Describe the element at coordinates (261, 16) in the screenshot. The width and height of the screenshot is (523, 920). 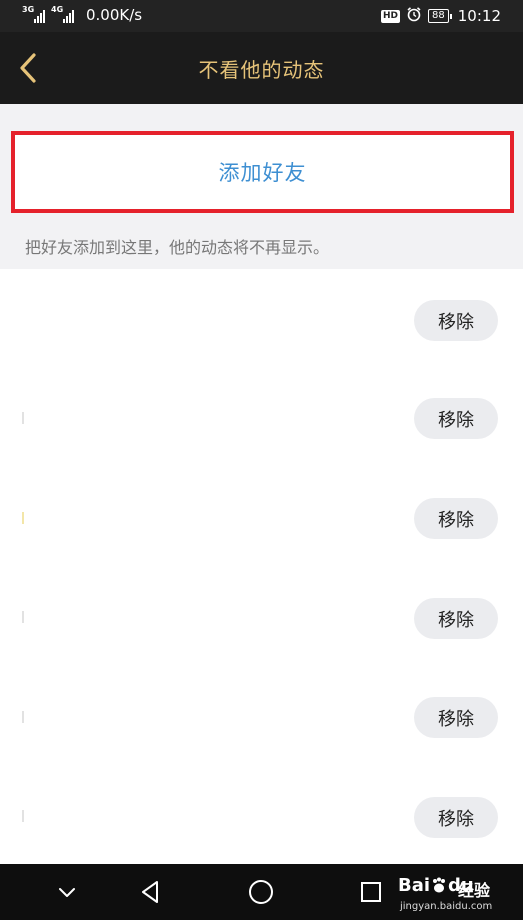
I see `status-bar: 3G 4G 0.00K/s HD 88 10:12` at that location.